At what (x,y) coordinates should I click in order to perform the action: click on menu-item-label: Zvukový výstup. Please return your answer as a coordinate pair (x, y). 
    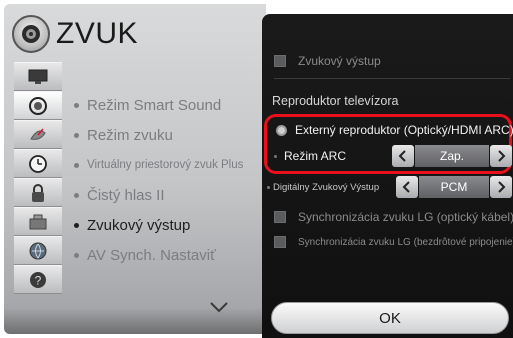
    Looking at the image, I should click on (139, 225).